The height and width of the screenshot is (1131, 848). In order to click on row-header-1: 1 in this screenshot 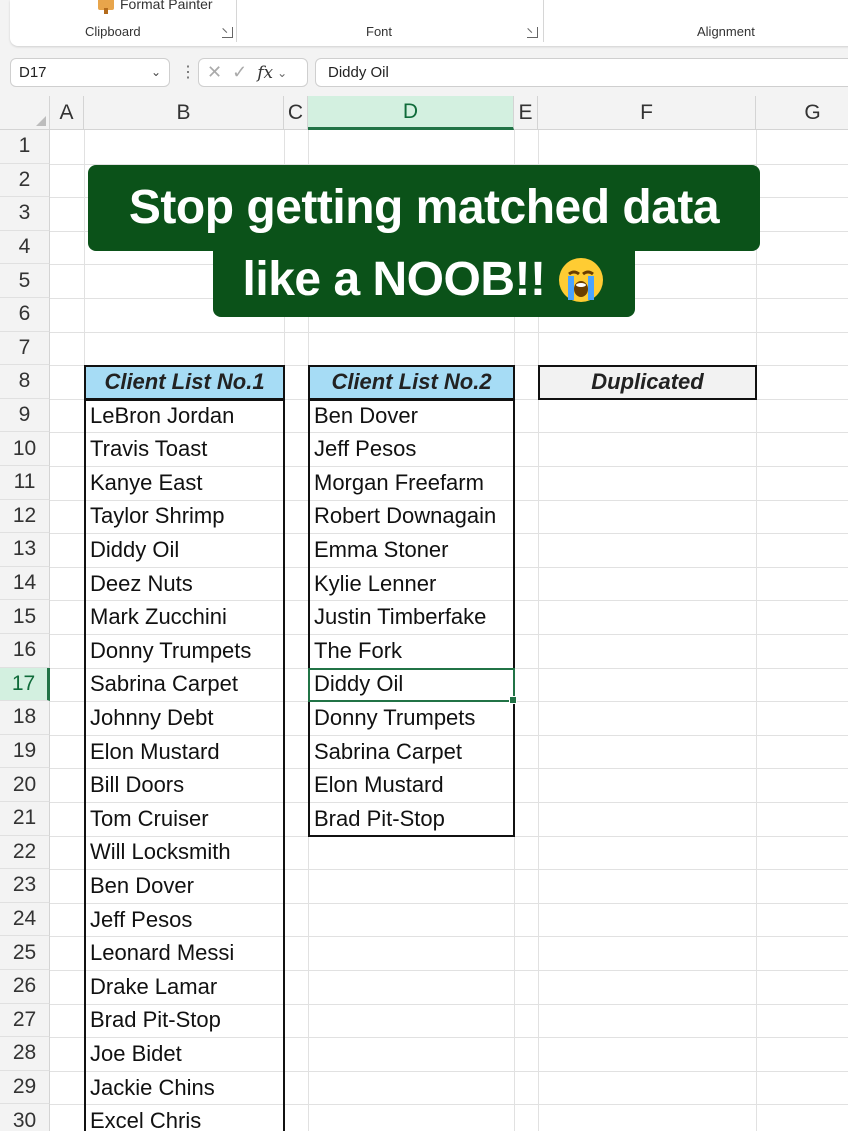, I will do `click(25, 147)`.